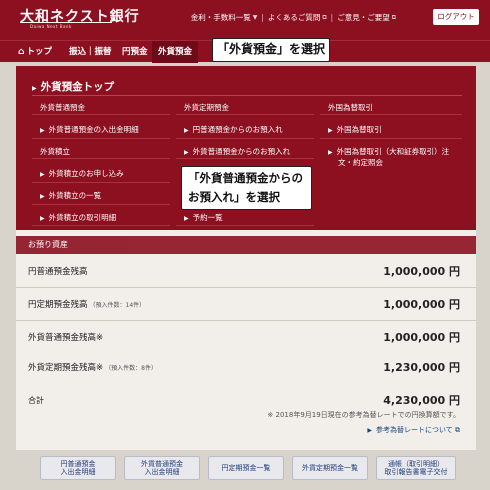 The image size is (490, 490). Describe the element at coordinates (131, 368) in the screenshot. I see `row-note: （預入件数：8件）` at that location.